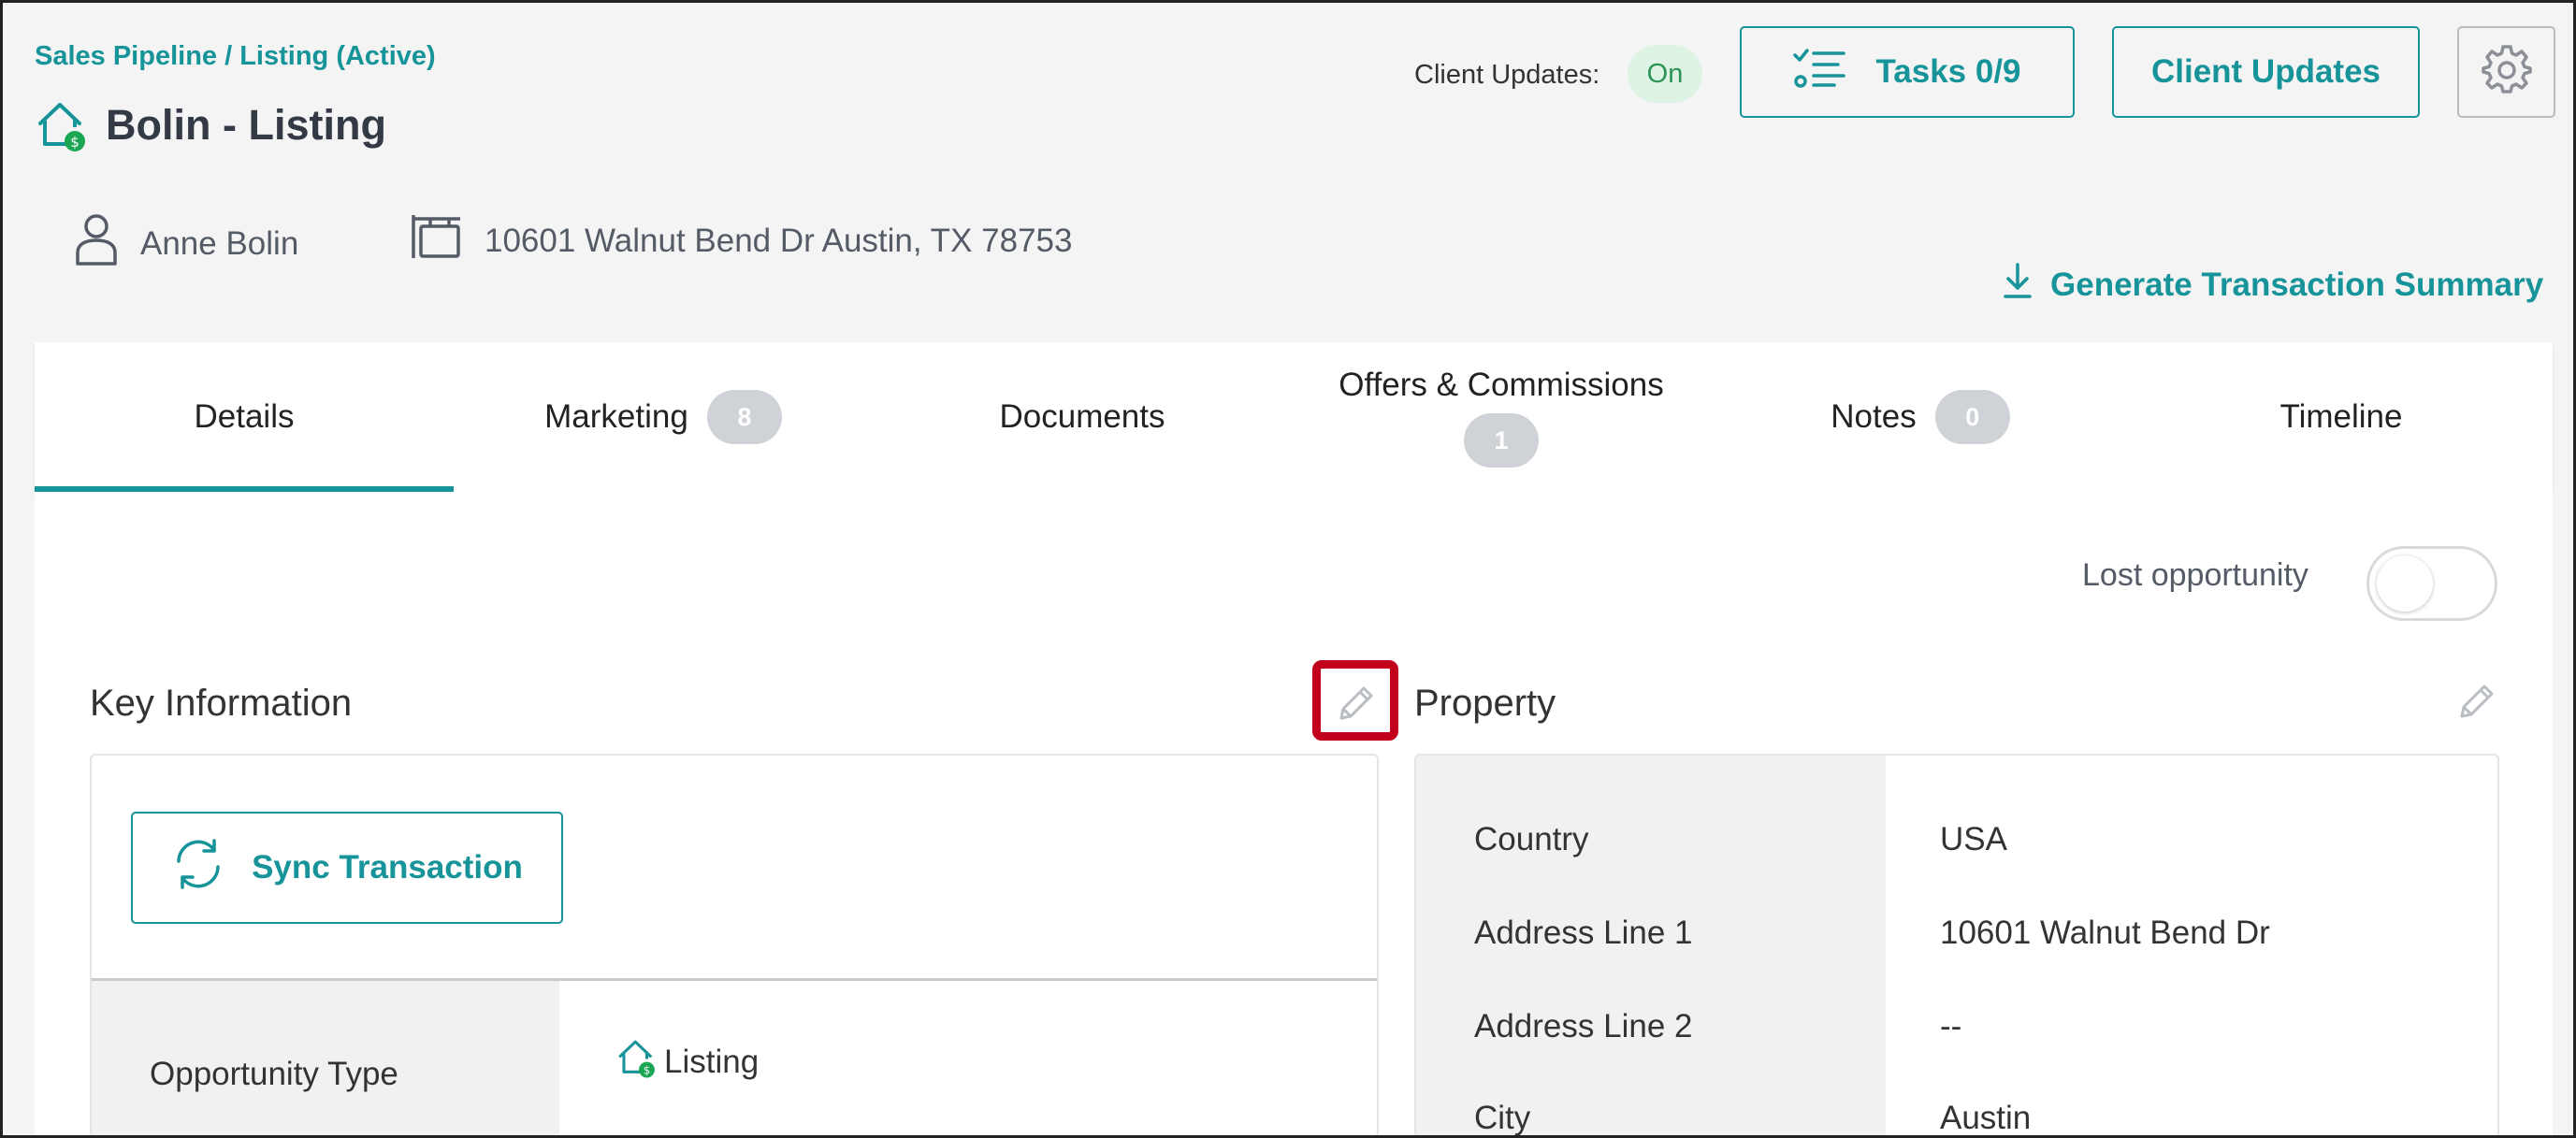  Describe the element at coordinates (1485, 704) in the screenshot. I see `property-title: Property` at that location.